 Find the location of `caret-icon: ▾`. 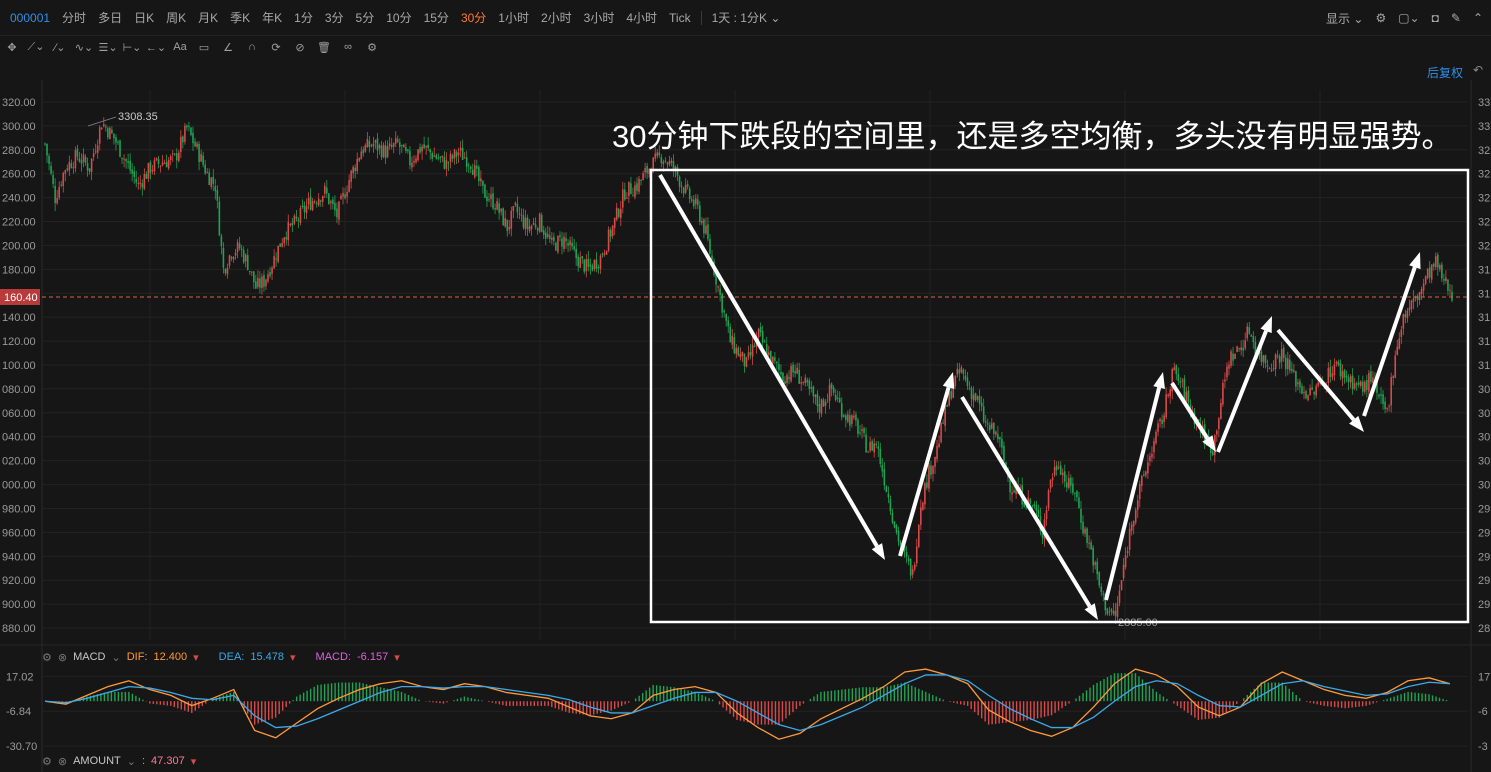

caret-icon: ▾ is located at coordinates (193, 761).